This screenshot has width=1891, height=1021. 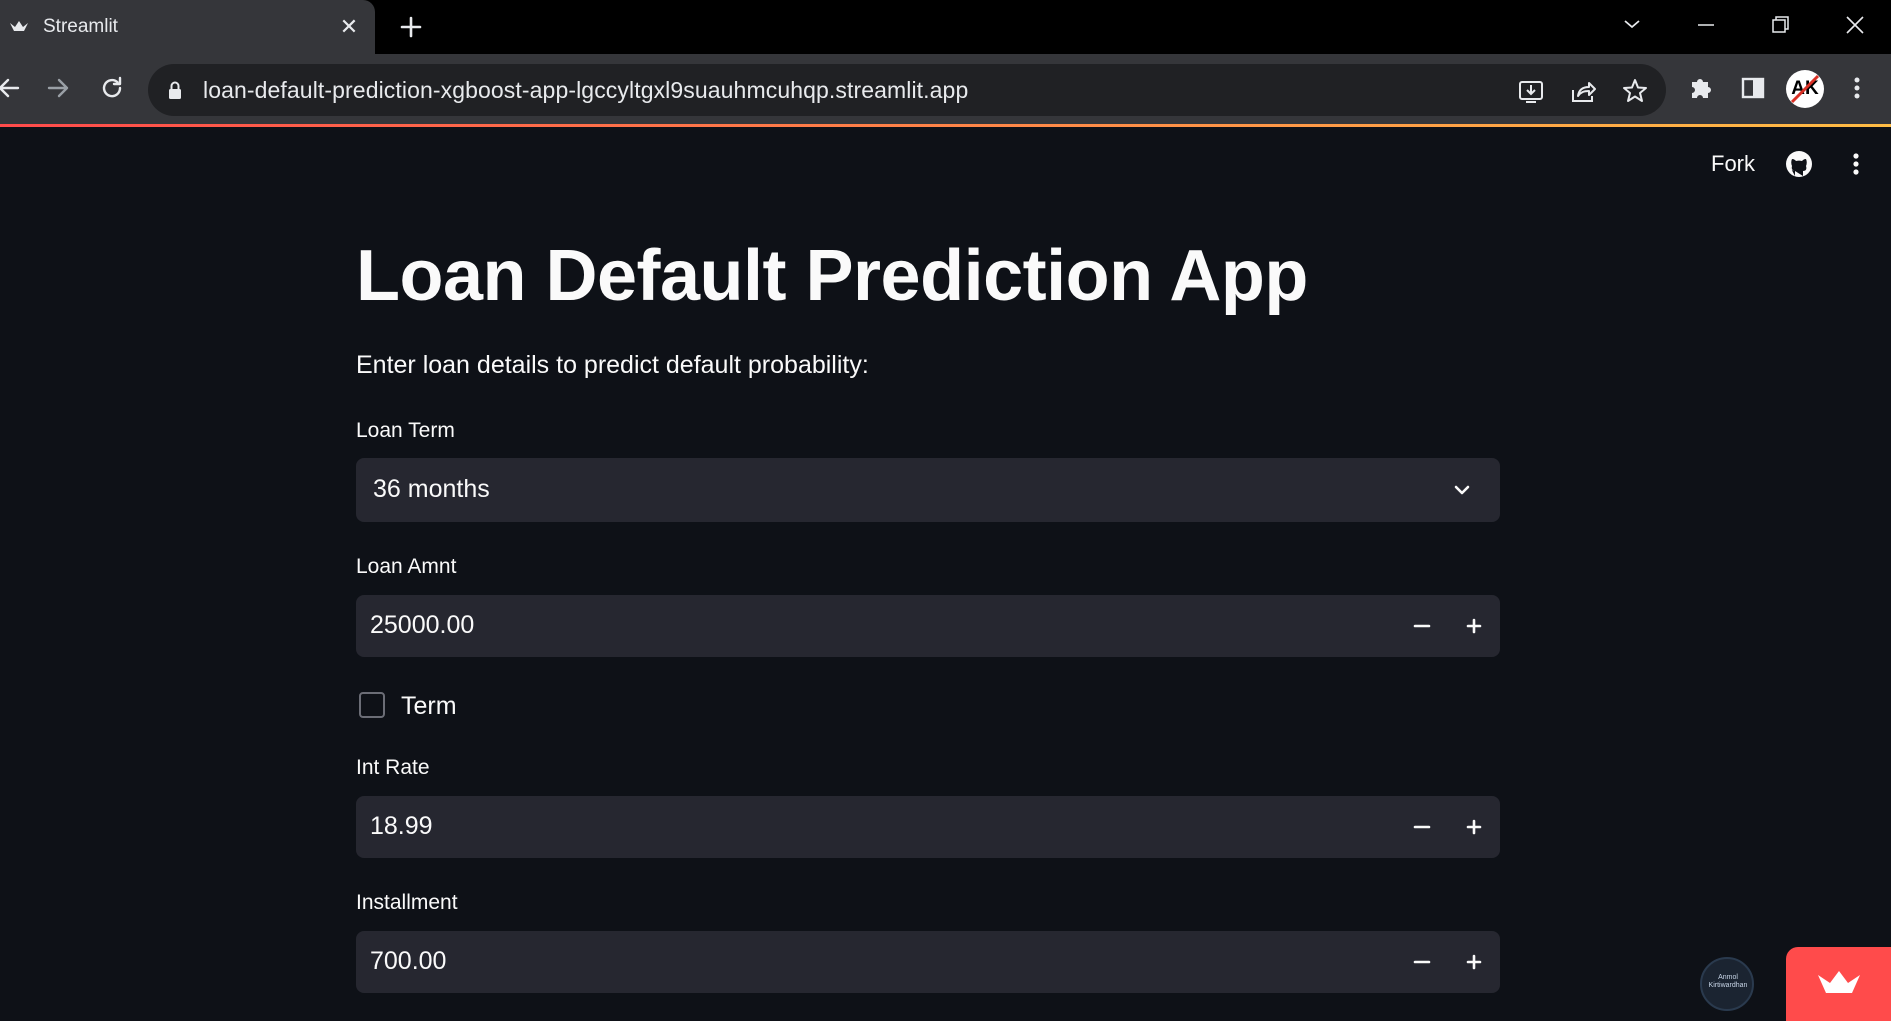 I want to click on streamlit-badge, so click(x=1838, y=984).